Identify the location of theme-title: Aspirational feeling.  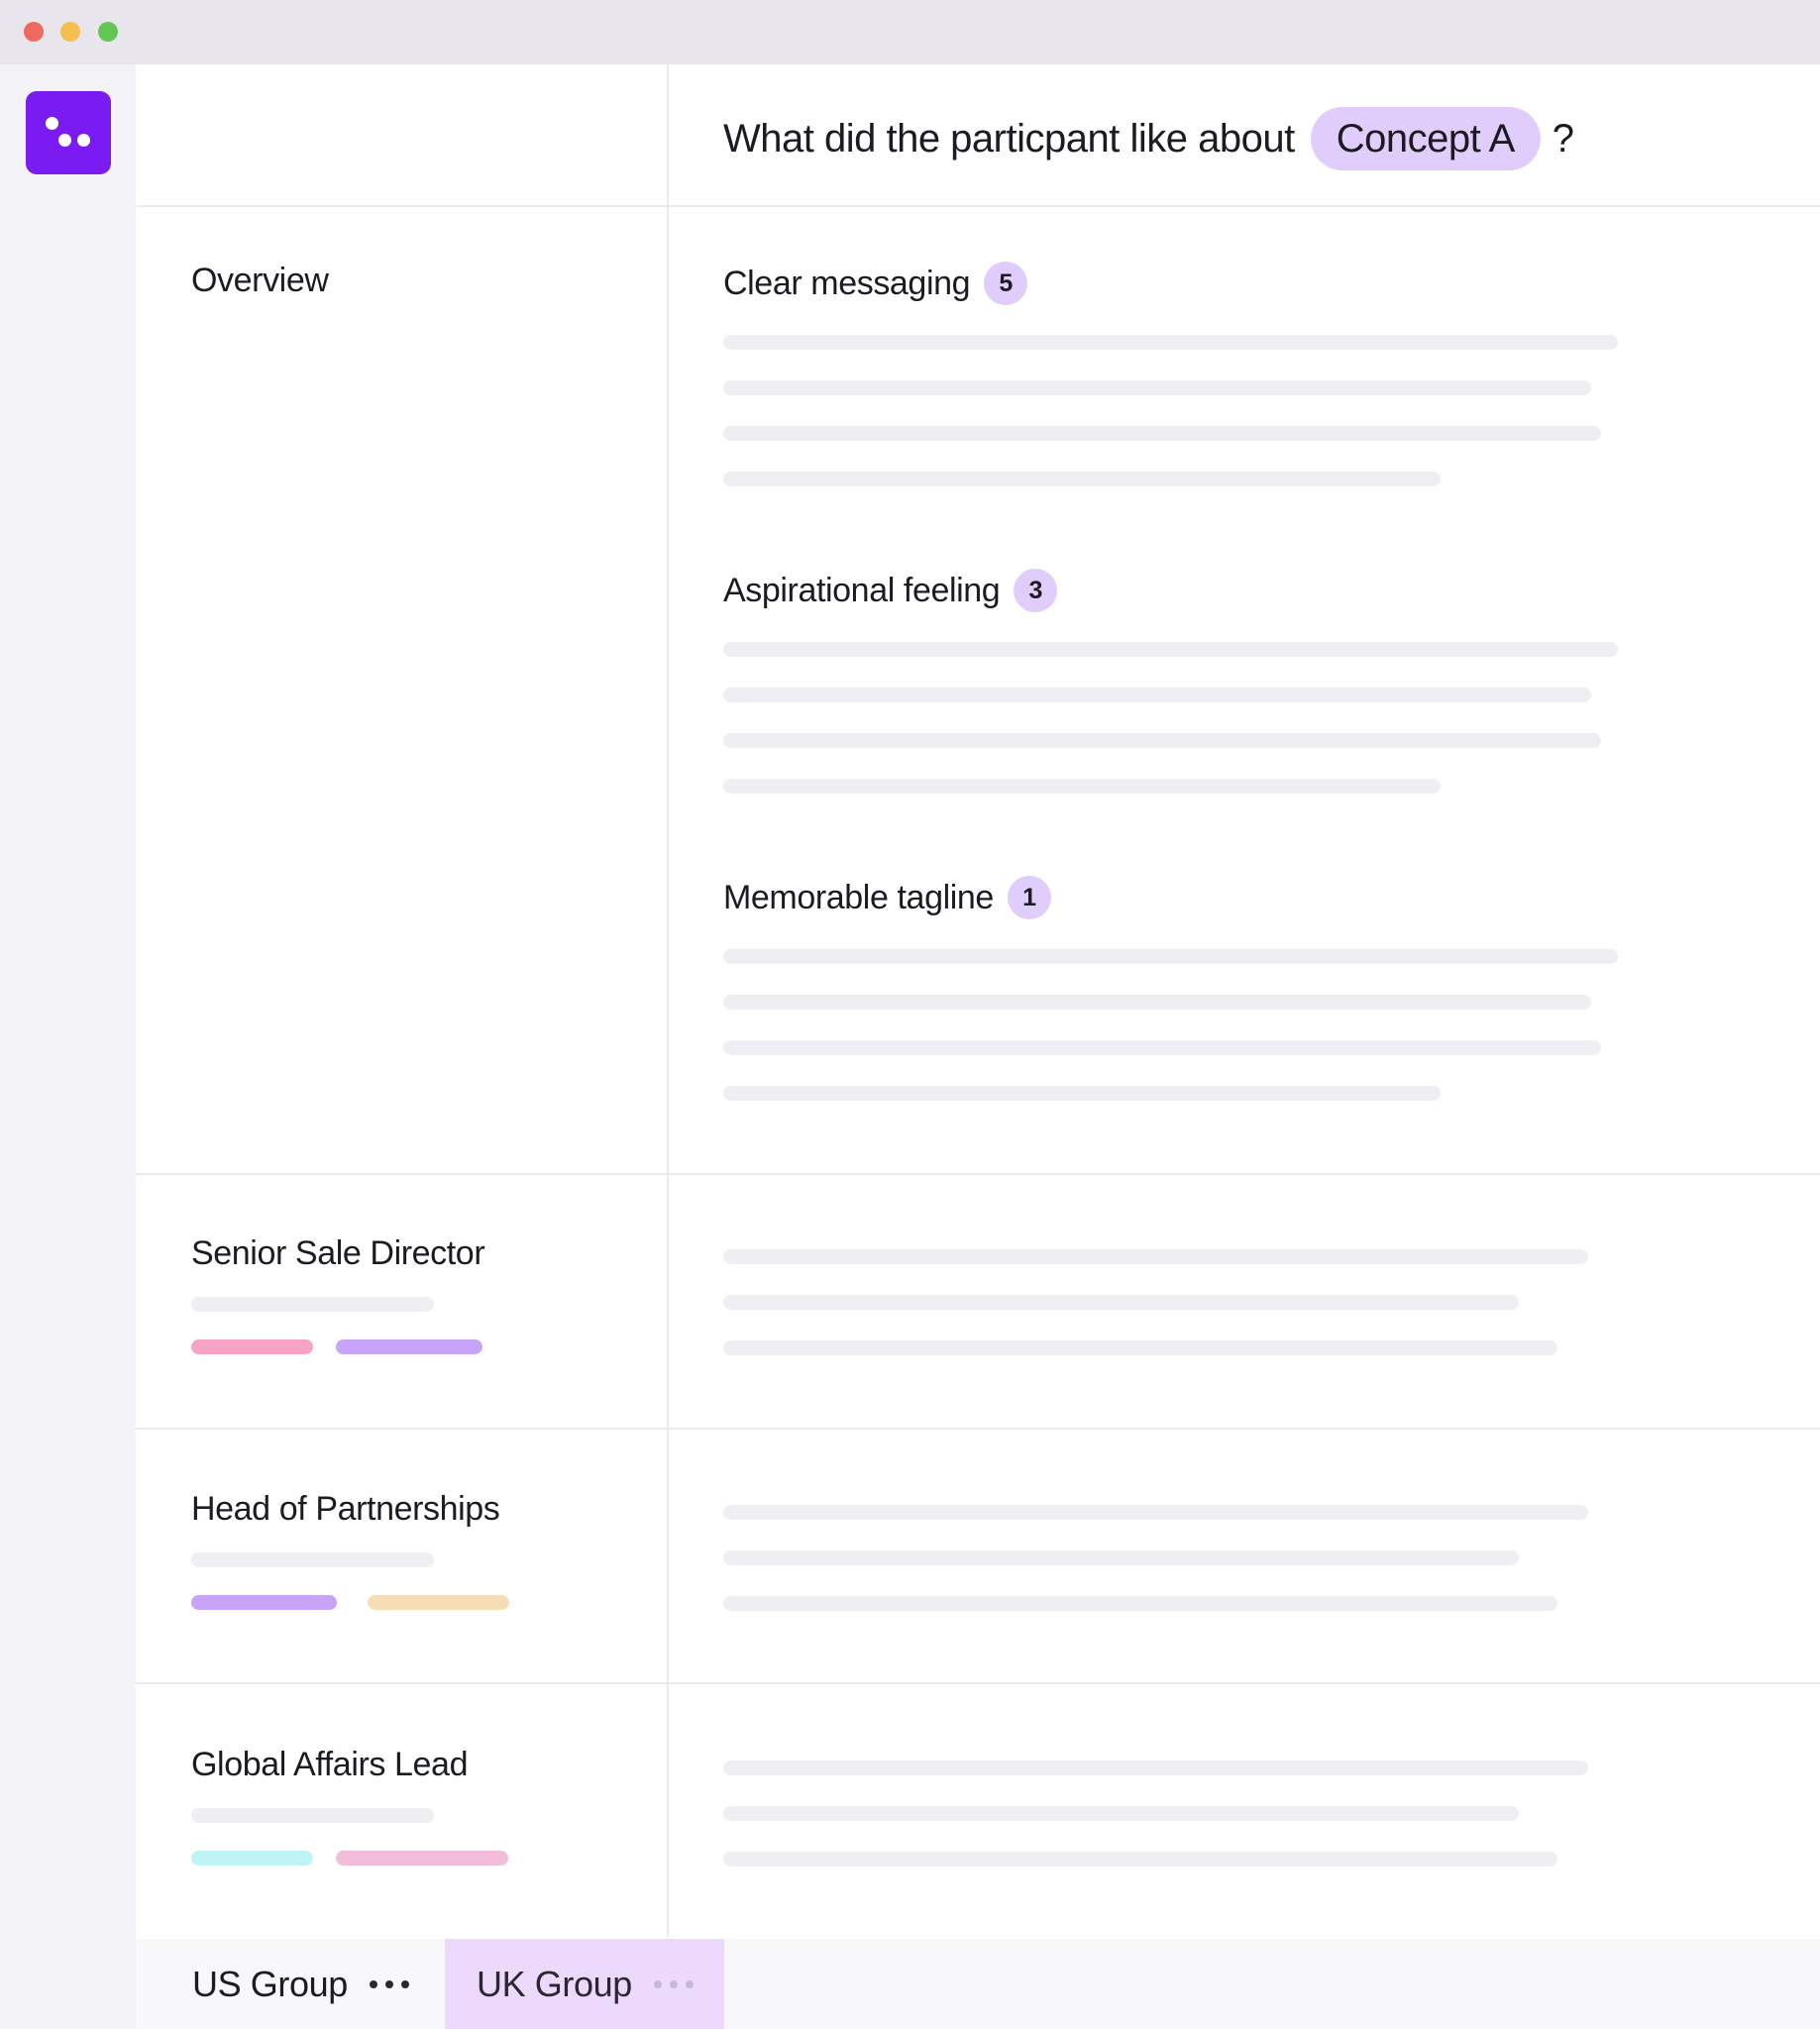
(862, 590).